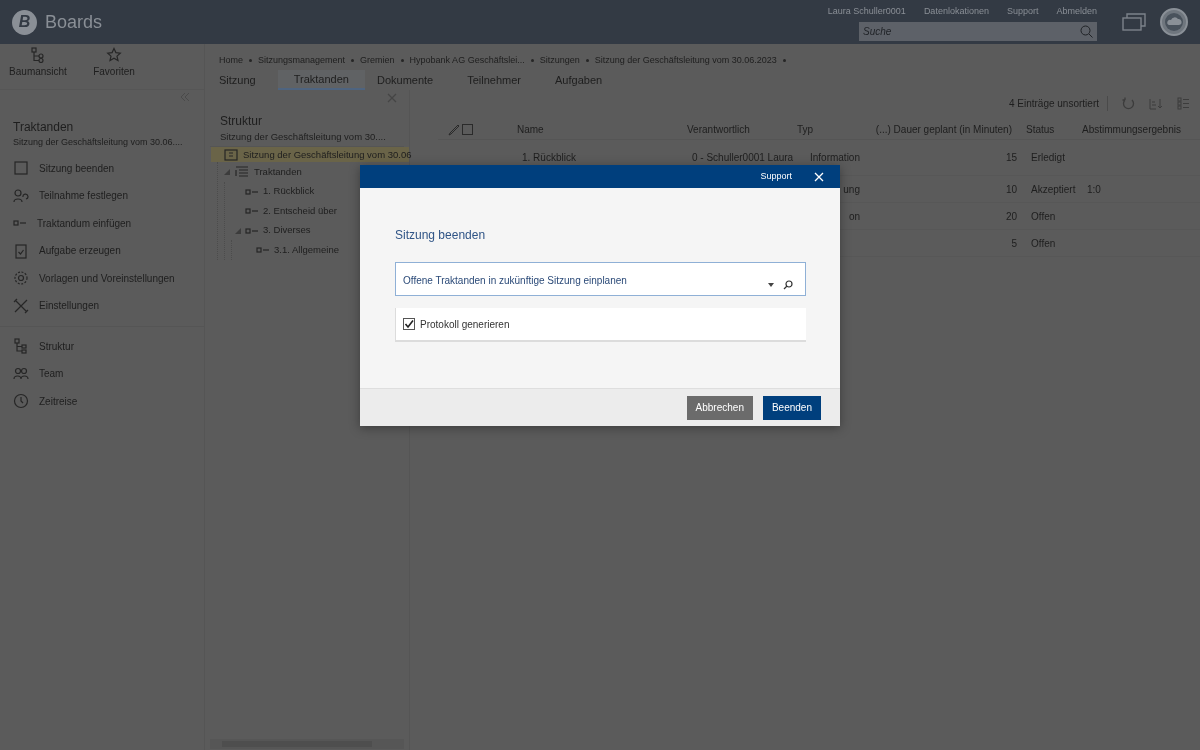  What do you see at coordinates (1174, 22) in the screenshot?
I see `cloud-avatar-icon` at bounding box center [1174, 22].